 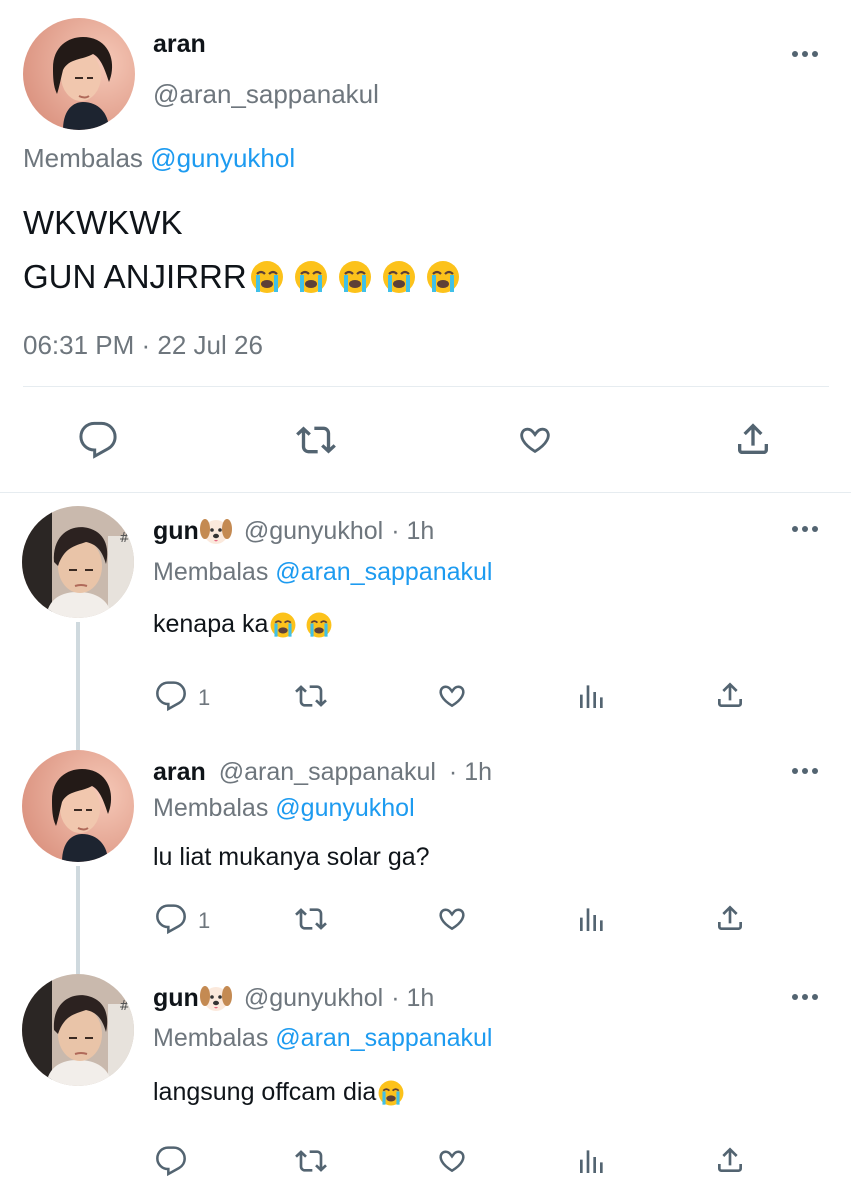 I want to click on divider, so click(x=426, y=386).